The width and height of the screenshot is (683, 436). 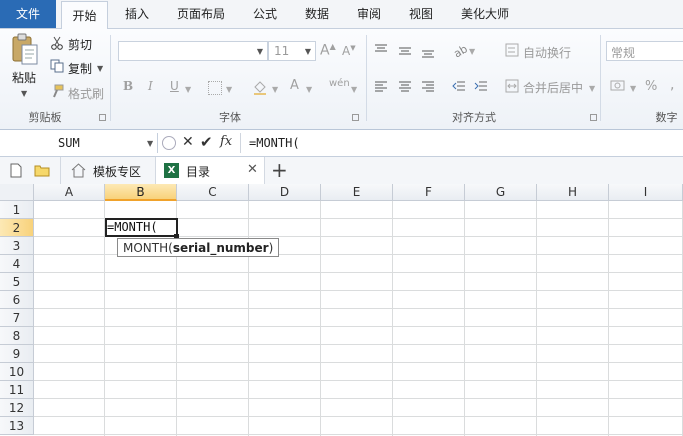 I want to click on format-painter-icon, so click(x=57, y=91).